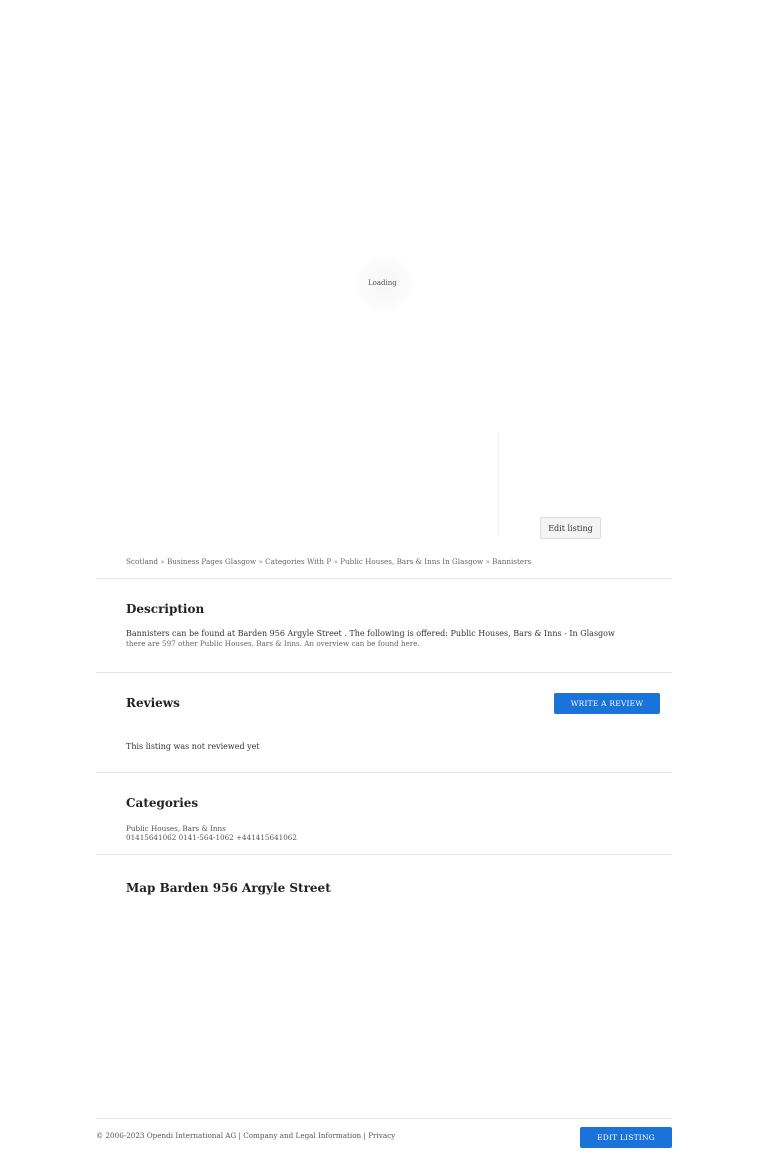  What do you see at coordinates (411, 561) in the screenshot?
I see `breadcrumb-item-public-houses: Public Houses, Bars & Inns In Glasgow` at bounding box center [411, 561].